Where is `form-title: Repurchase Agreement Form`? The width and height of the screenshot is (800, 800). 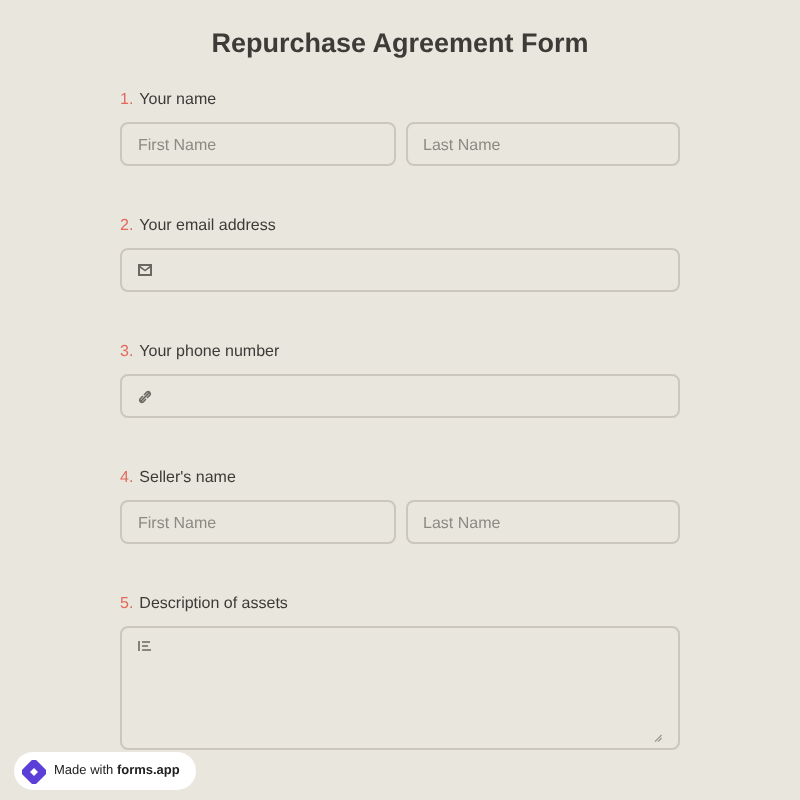 form-title: Repurchase Agreement Form is located at coordinates (400, 44).